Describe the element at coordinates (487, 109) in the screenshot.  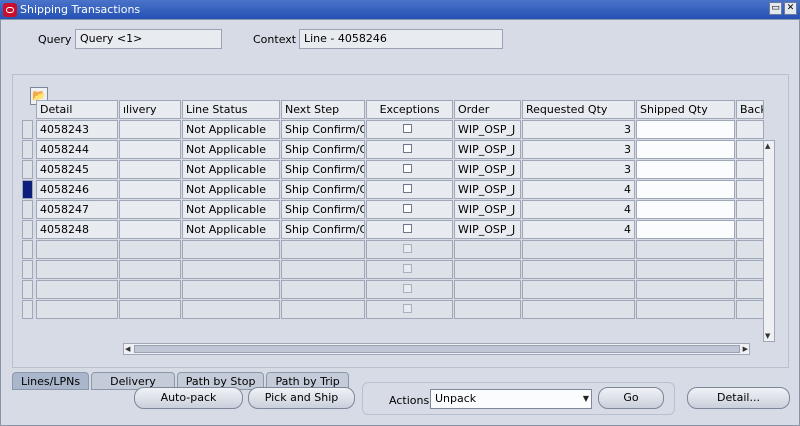
I see `column-header: Order` at that location.